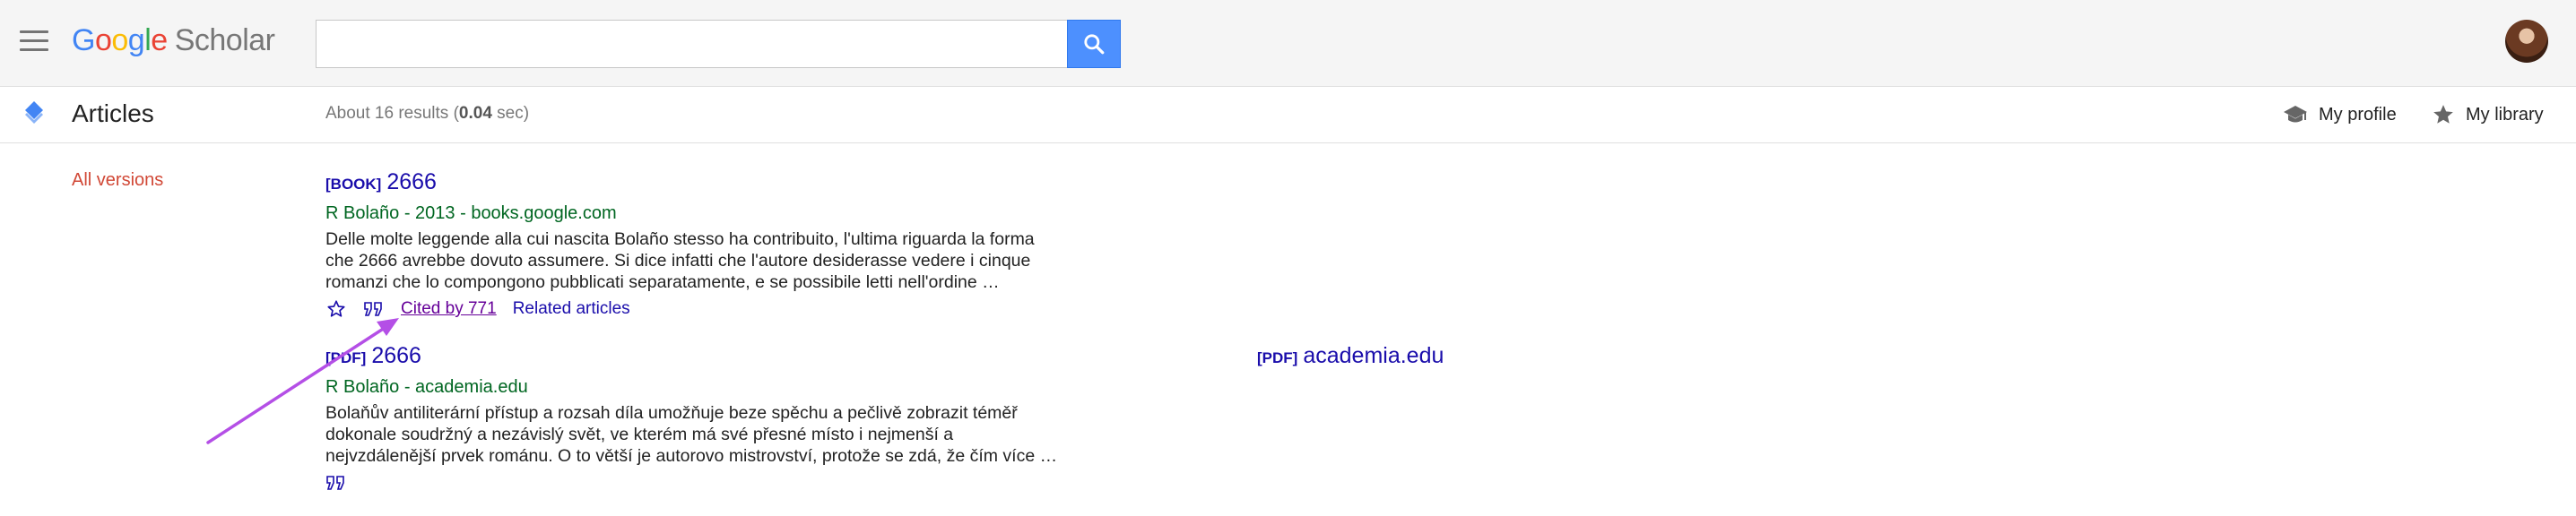  I want to click on pdf-source-link: [PDF] academia.edu, so click(1350, 357).